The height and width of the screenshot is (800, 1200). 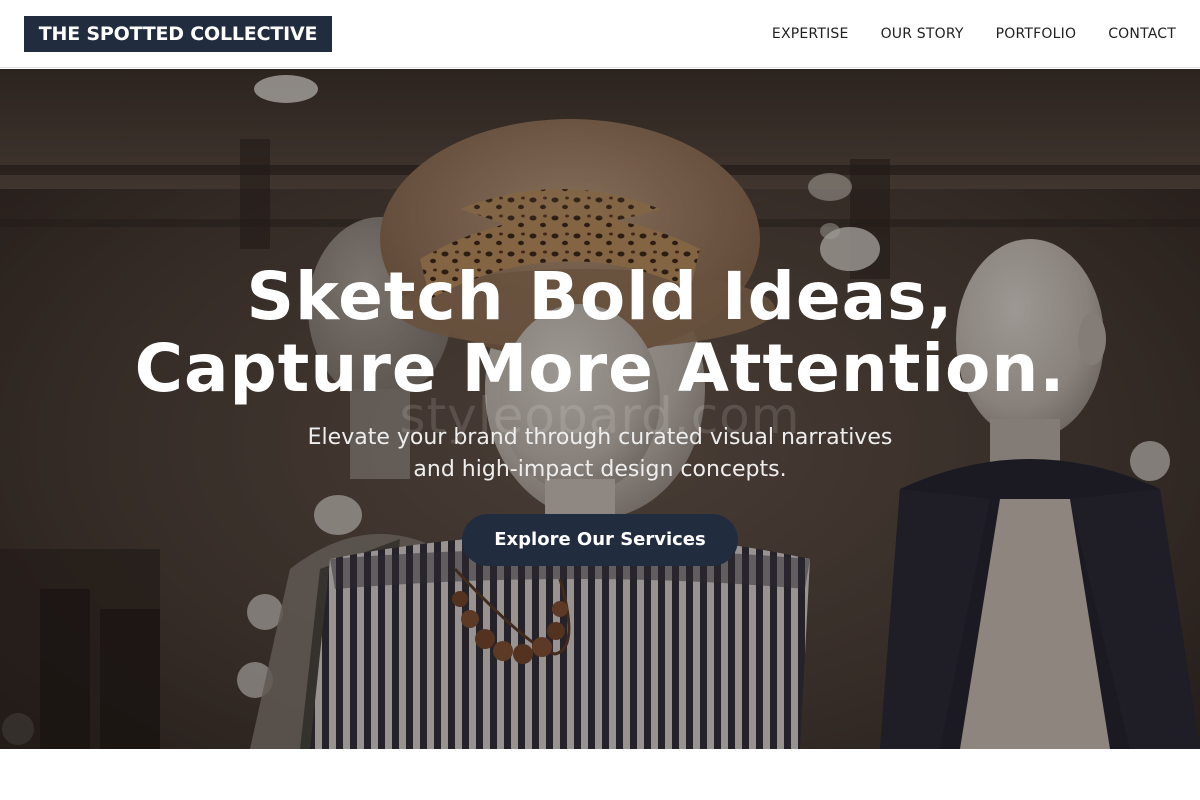 What do you see at coordinates (1036, 34) in the screenshot?
I see `nav-link-portfolio: PORTFOLIO` at bounding box center [1036, 34].